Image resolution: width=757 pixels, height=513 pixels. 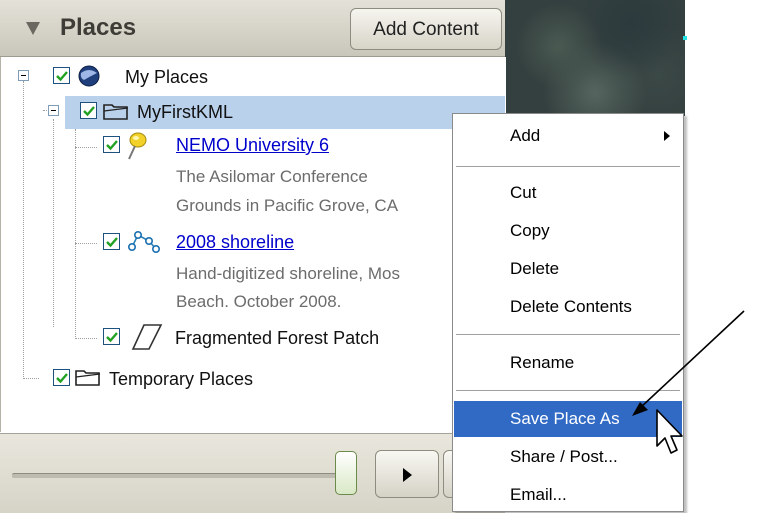 I want to click on mouse-pointer-icon, so click(x=669, y=431).